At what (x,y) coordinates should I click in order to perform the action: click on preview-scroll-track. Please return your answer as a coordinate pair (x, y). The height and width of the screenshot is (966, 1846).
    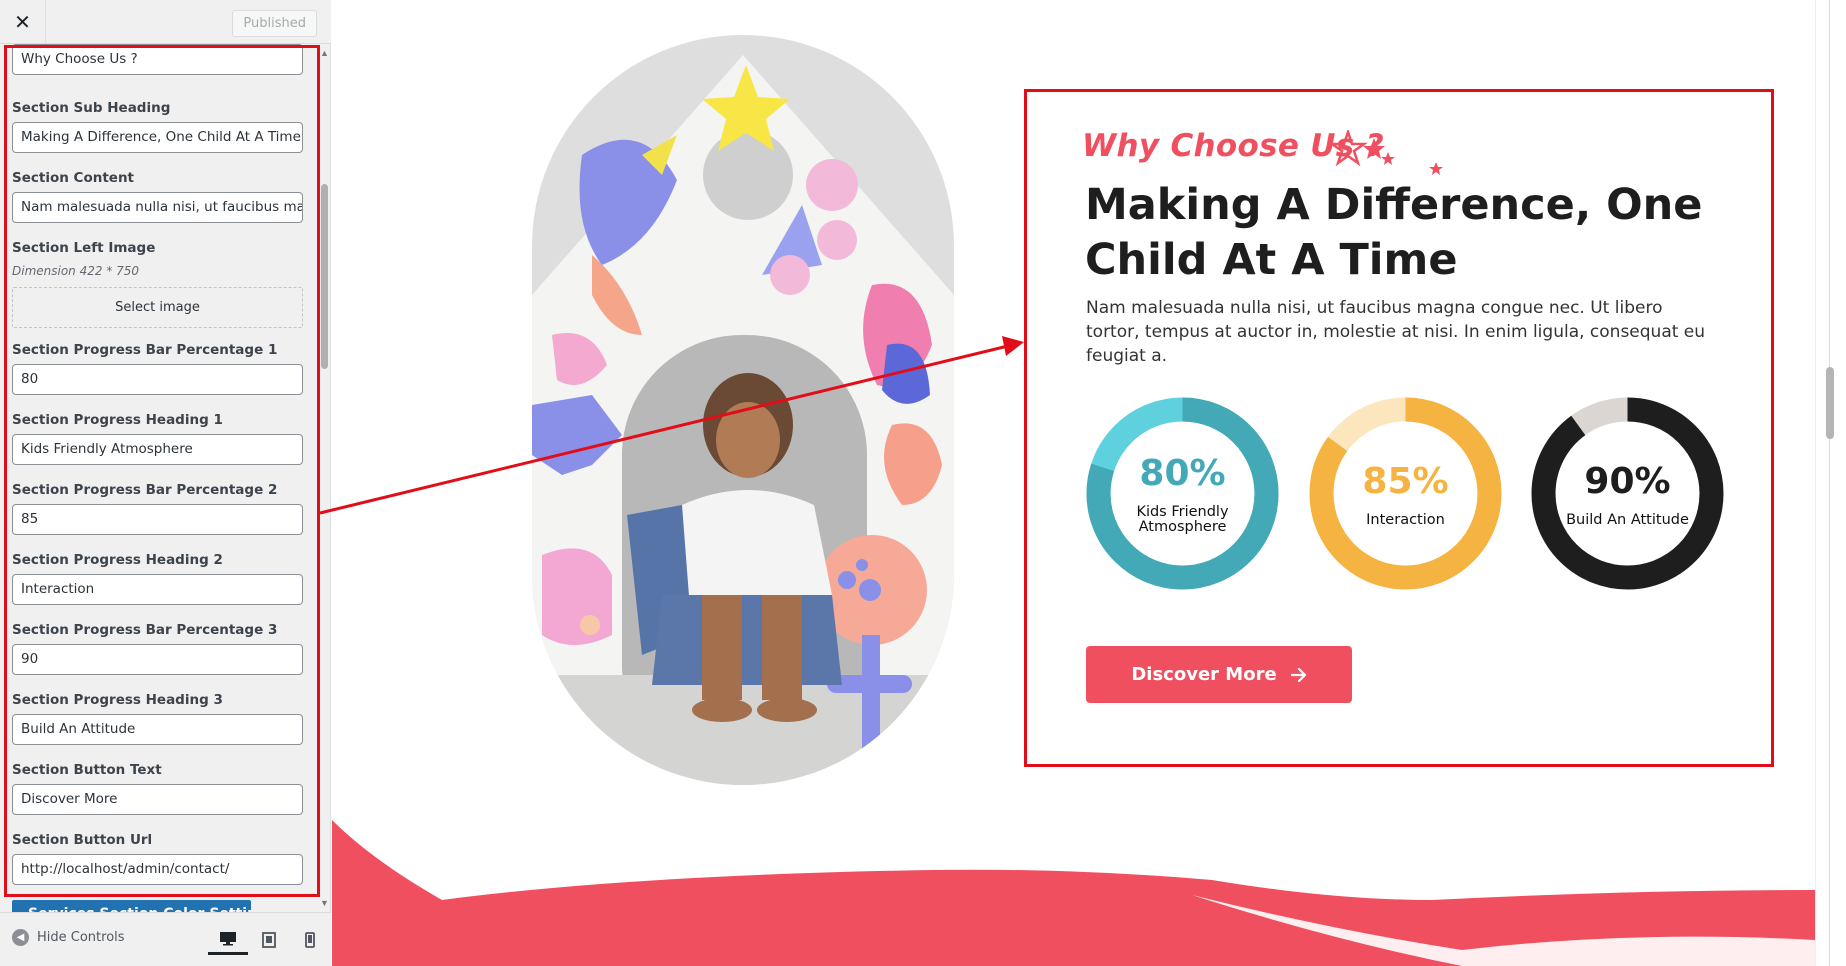
    Looking at the image, I should click on (1829, 483).